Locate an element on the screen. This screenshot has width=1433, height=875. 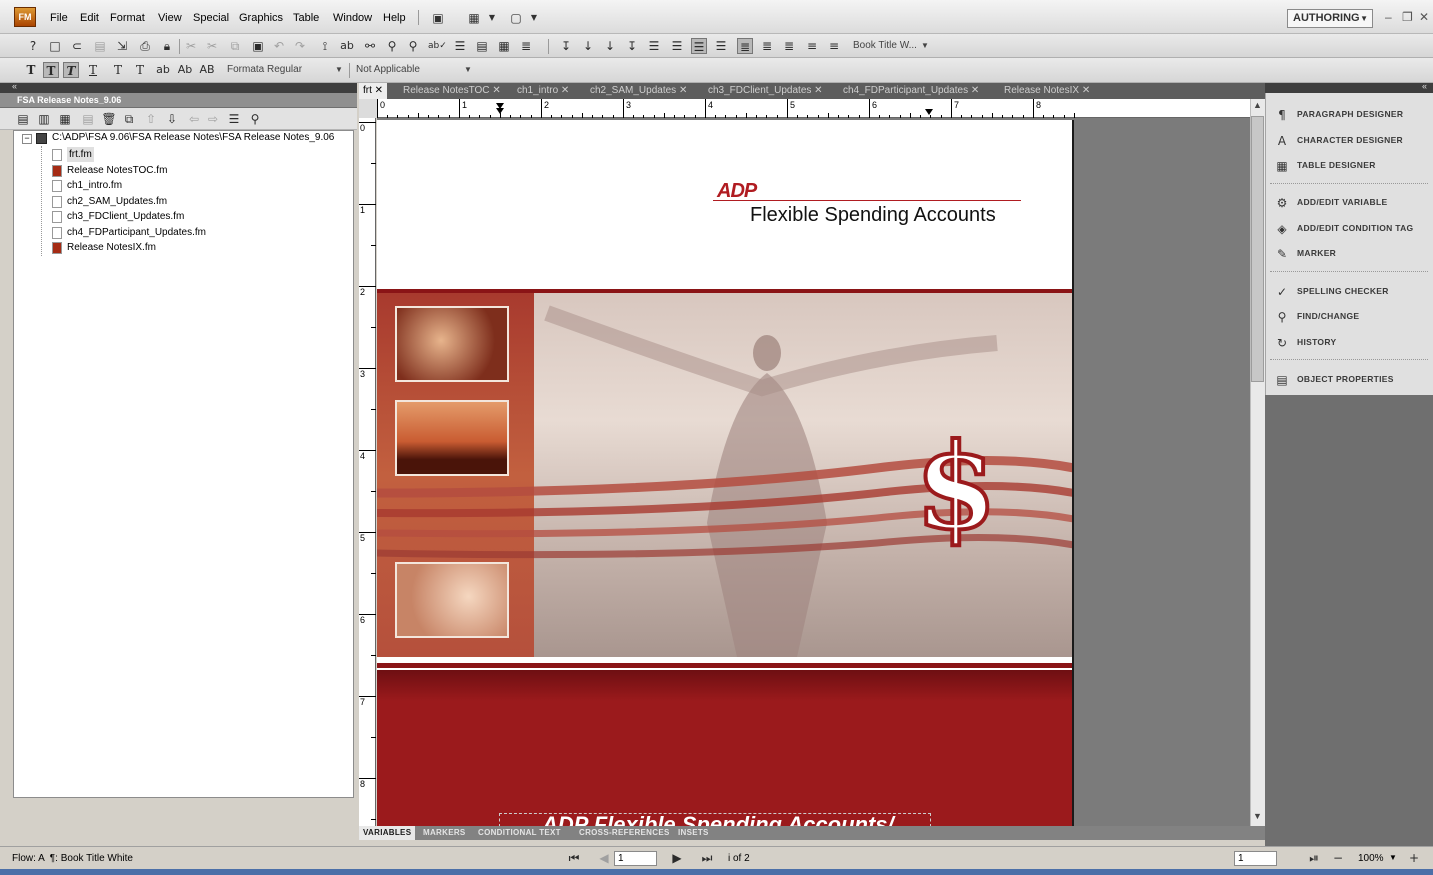
add-edit-condition-tag-button: ◈ ADD/EDIT CONDITION TAG is located at coordinates (1353, 229).